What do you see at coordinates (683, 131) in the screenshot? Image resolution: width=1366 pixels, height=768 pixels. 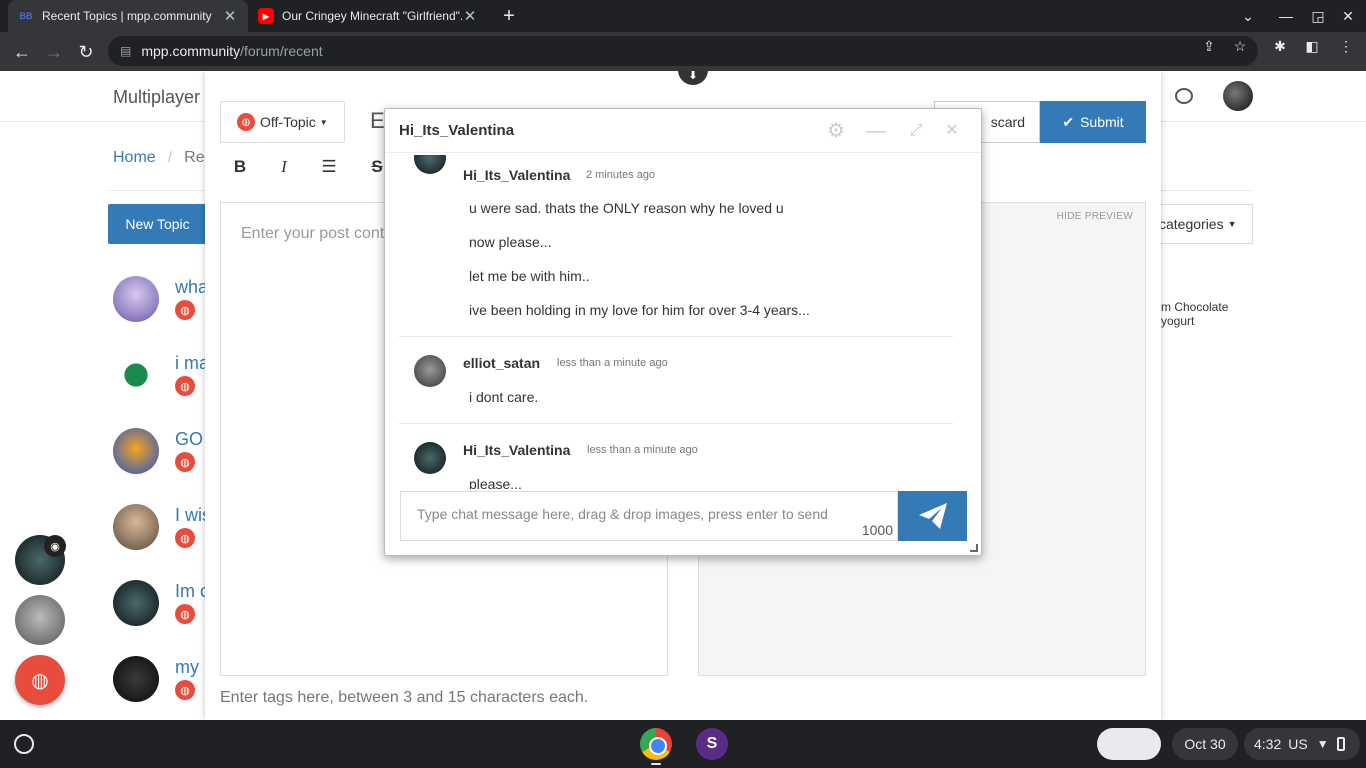 I see `chat-header: Hi_Its_Valentina ⚙ — ⤢ ✕` at bounding box center [683, 131].